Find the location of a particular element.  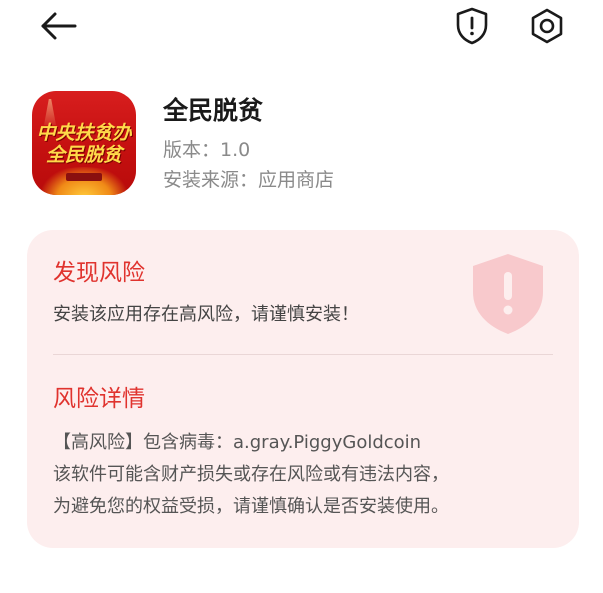

risk-detail-line: 为避免您的权益受损，请谨慎确认是否安装使用。 is located at coordinates (251, 506).